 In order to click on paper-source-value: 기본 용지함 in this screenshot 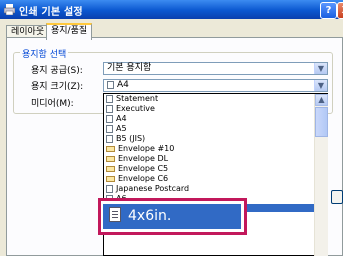, I will do `click(129, 68)`.